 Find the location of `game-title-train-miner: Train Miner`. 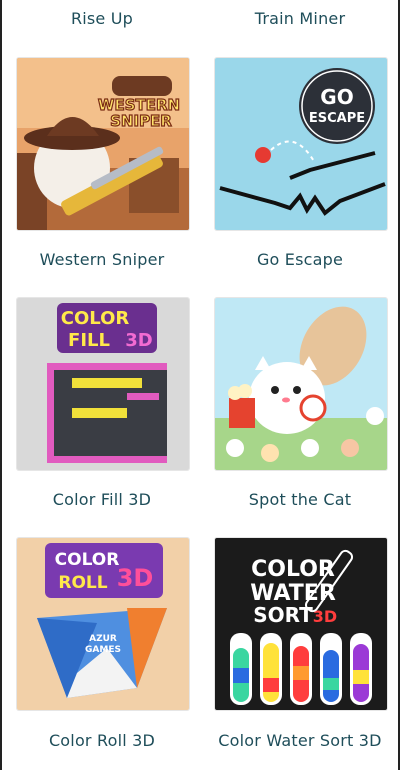

game-title-train-miner: Train Miner is located at coordinates (300, 18).